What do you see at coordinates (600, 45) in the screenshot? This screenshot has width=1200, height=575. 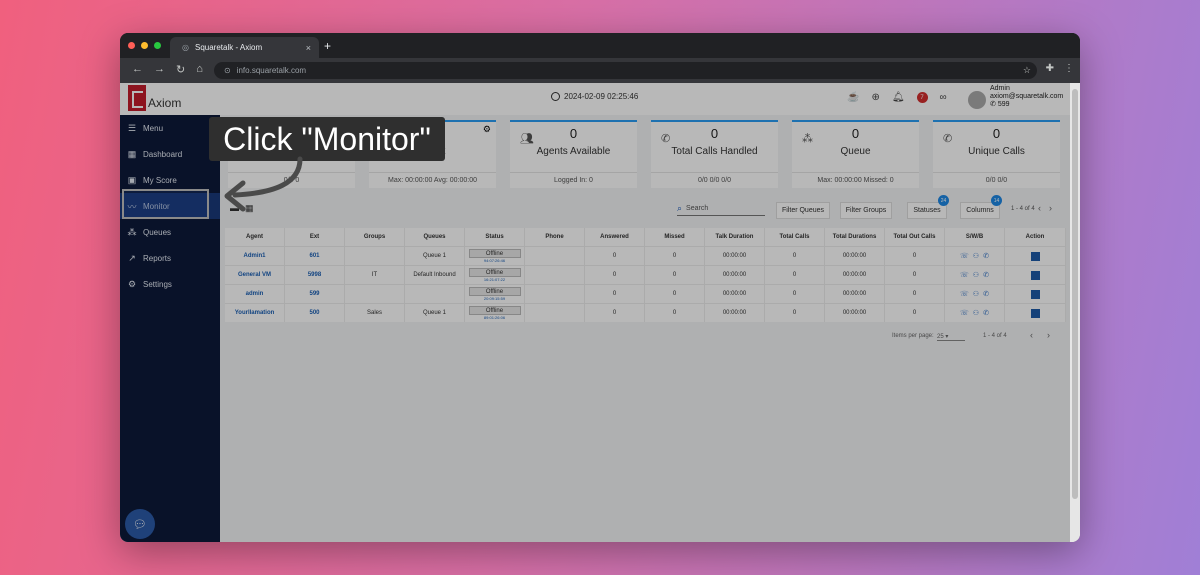 I see `tab-bar: ◎ Squaretalk - Axiom × +` at bounding box center [600, 45].